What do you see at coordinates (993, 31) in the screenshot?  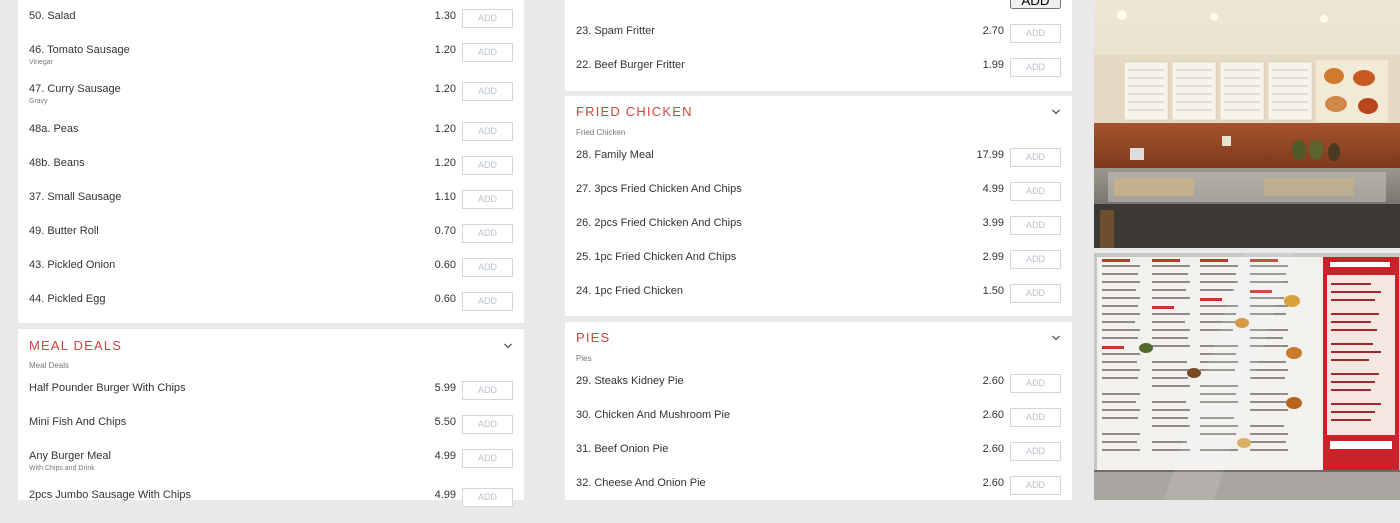 I see `item-price: 2.70` at bounding box center [993, 31].